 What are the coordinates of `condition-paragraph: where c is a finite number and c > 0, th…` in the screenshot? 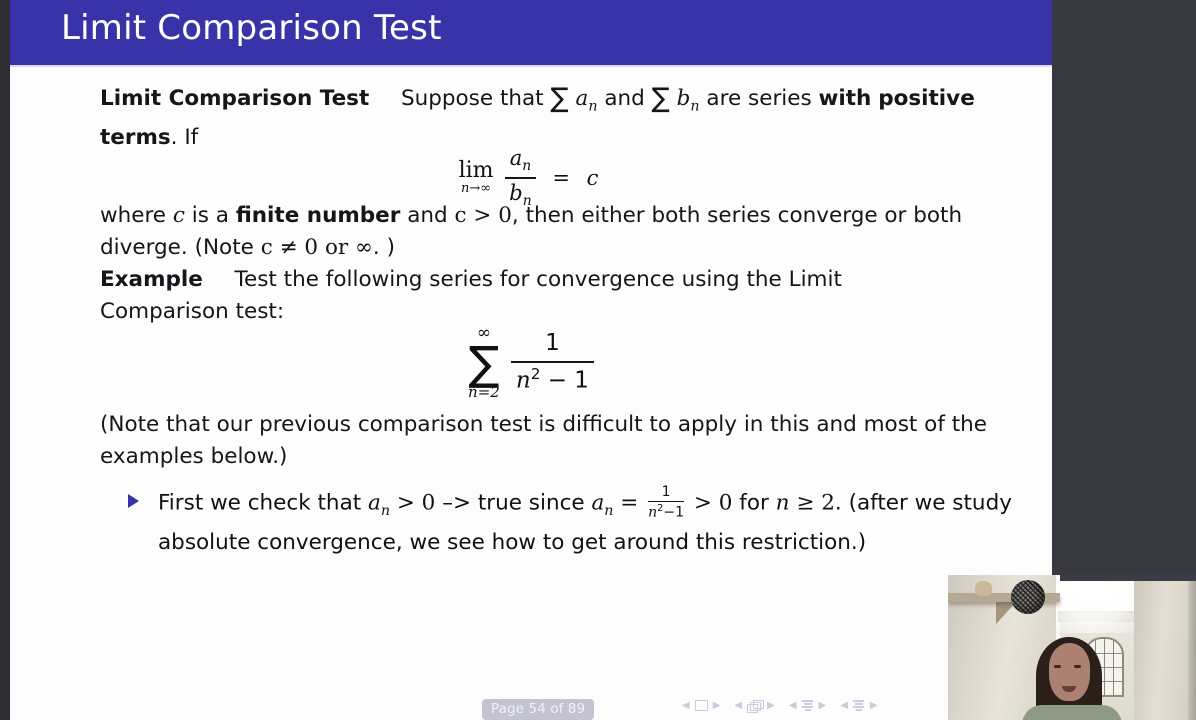 It's located at (552, 232).